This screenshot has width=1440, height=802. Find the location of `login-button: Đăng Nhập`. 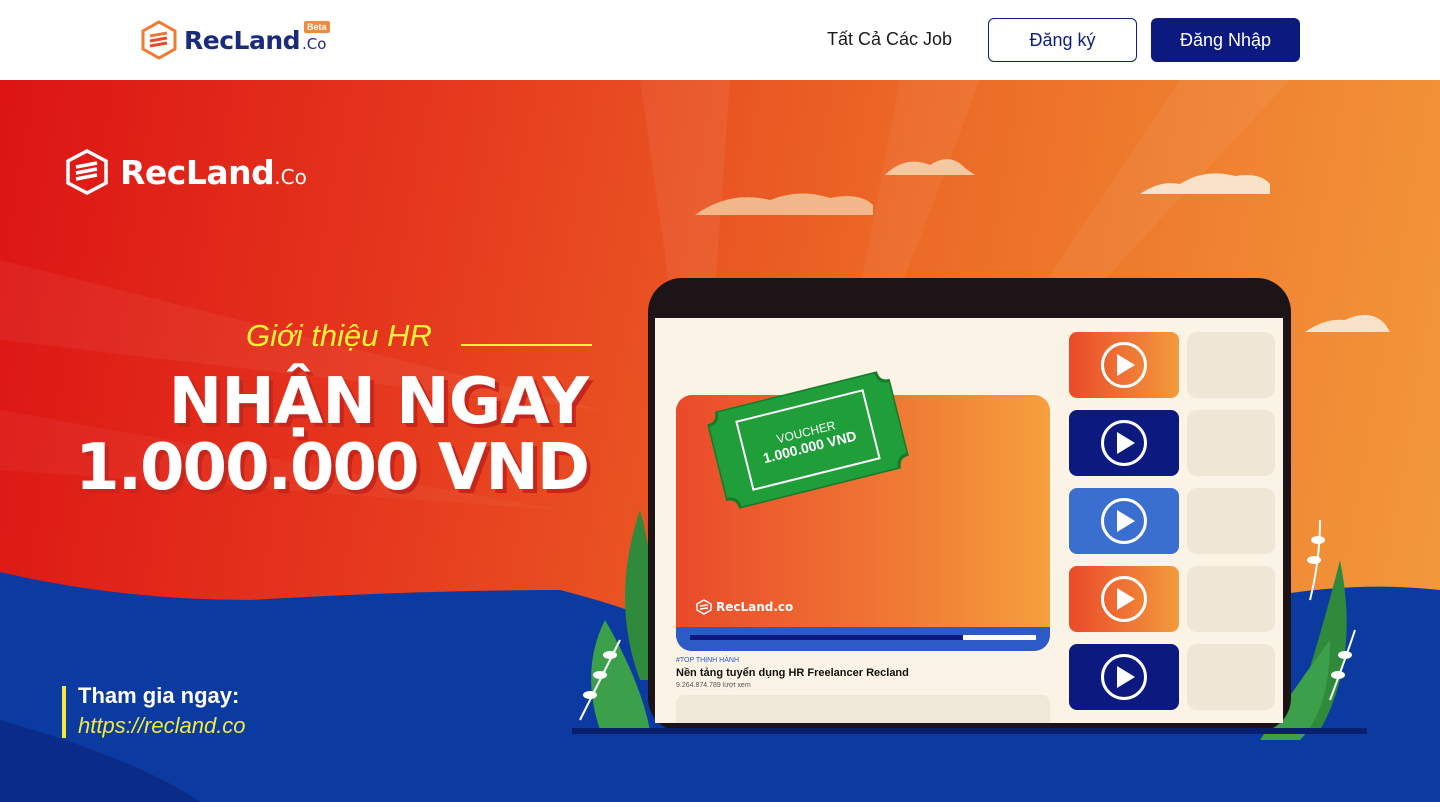

login-button: Đăng Nhập is located at coordinates (1225, 40).